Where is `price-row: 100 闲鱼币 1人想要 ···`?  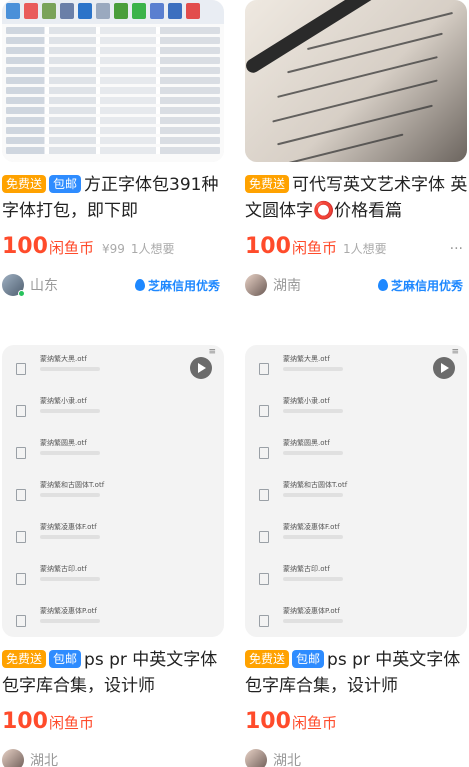
price-row: 100 闲鱼币 1人想要 ··· is located at coordinates (357, 249).